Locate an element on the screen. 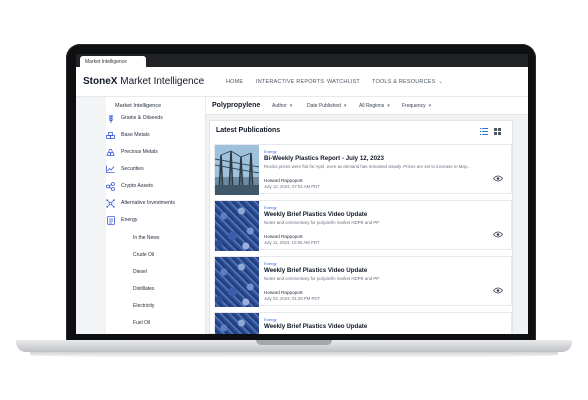 The height and width of the screenshot is (400, 588). sidebar-subitem-electricity: Electricity is located at coordinates (143, 306).